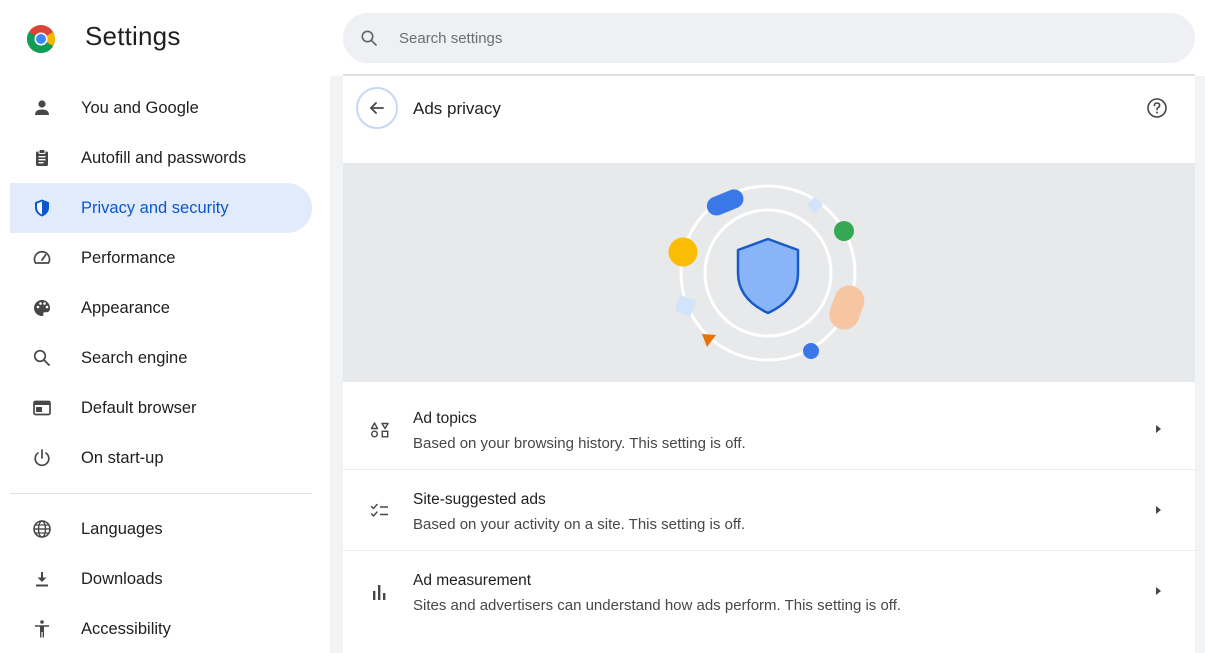  Describe the element at coordinates (125, 308) in the screenshot. I see `sidebar-item-label: Appearance` at that location.